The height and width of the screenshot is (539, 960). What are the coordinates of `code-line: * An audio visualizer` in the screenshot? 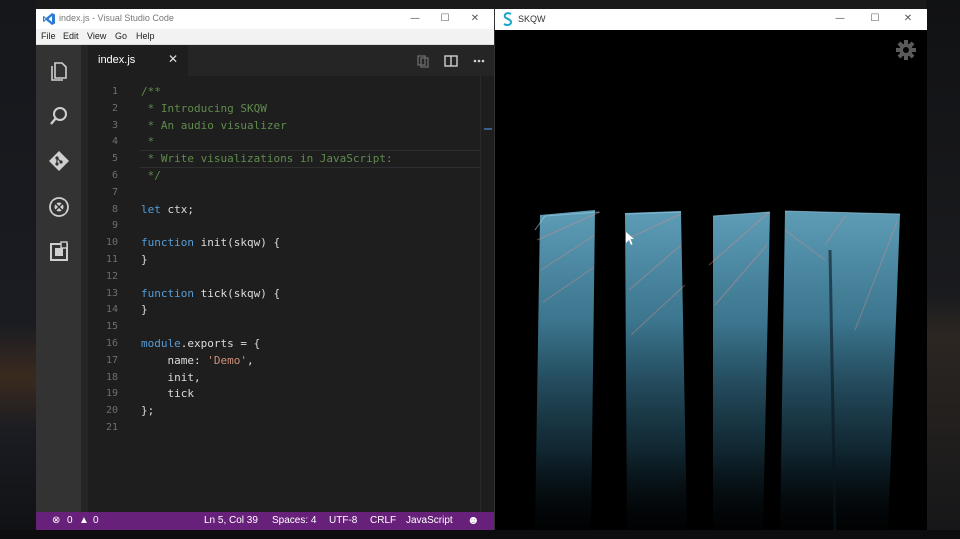 It's located at (214, 125).